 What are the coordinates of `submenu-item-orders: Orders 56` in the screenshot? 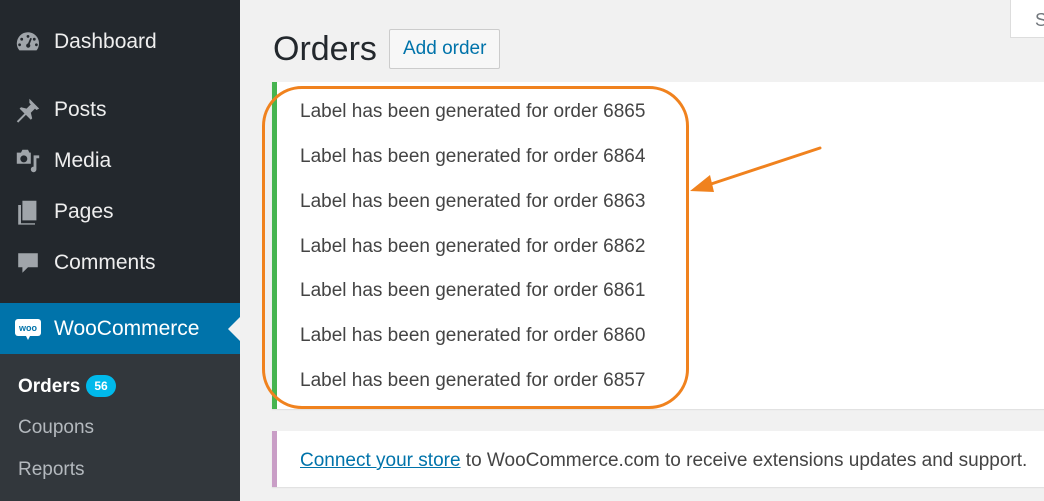 It's located at (67, 386).